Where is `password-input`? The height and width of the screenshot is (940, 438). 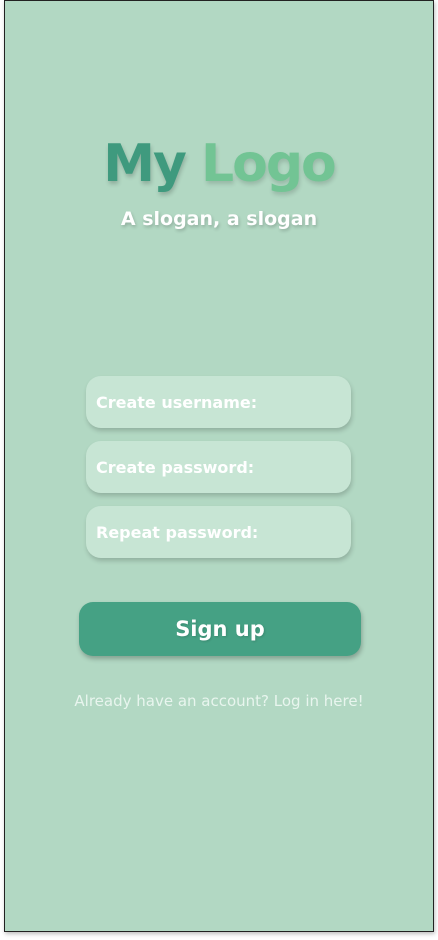
password-input is located at coordinates (218, 467).